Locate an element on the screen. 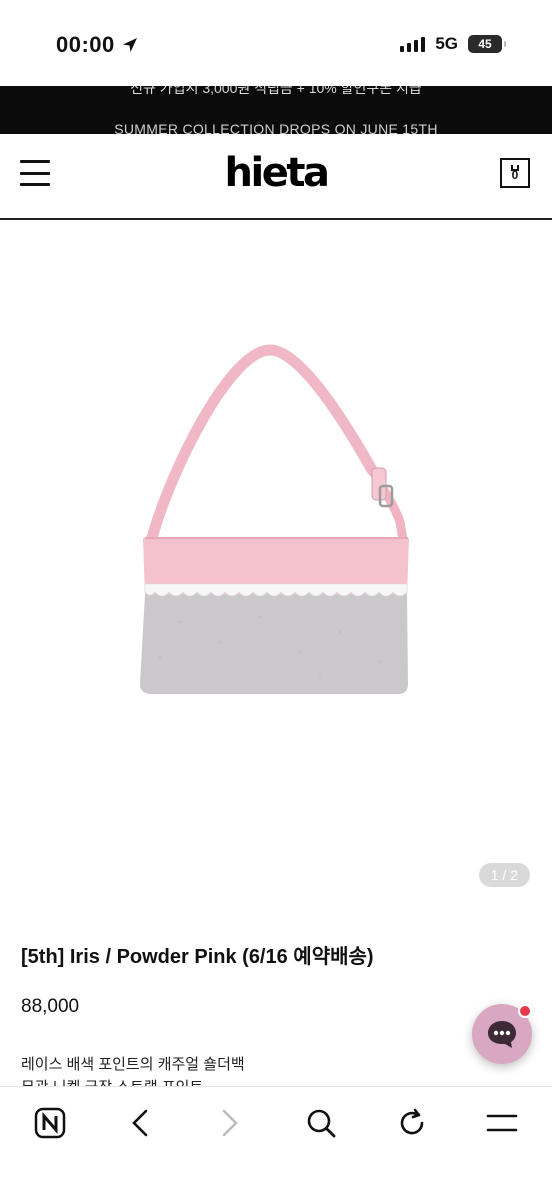 This screenshot has height=1200, width=552. battery-level: 45 is located at coordinates (485, 44).